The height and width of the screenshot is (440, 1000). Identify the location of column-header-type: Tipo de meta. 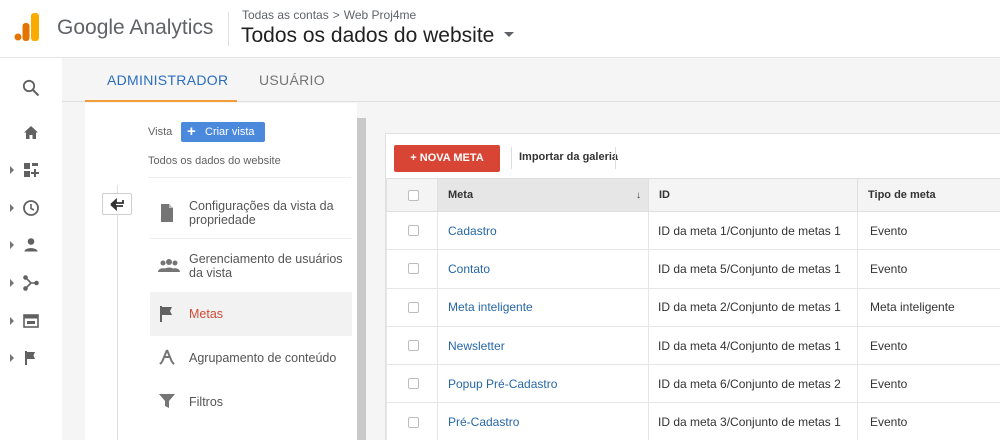
(928, 195).